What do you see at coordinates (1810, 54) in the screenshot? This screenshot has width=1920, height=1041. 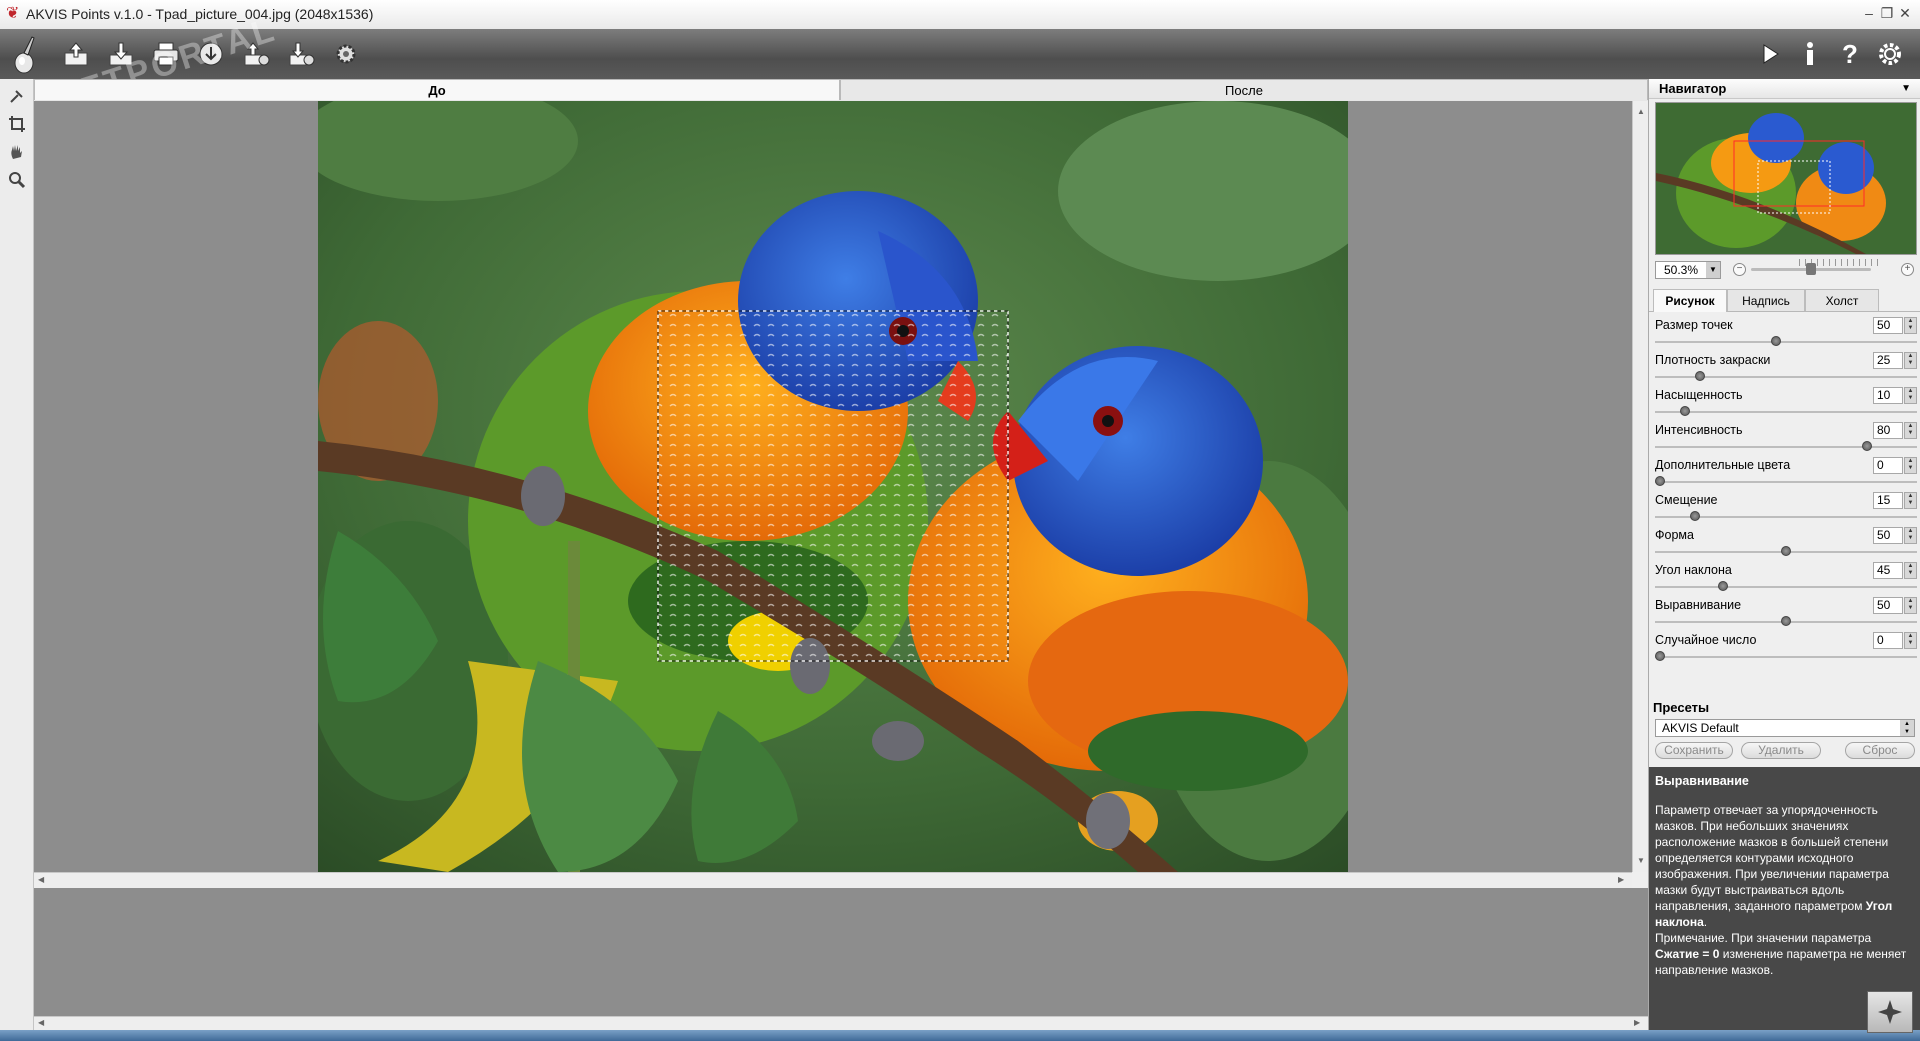 I see `info-icon` at bounding box center [1810, 54].